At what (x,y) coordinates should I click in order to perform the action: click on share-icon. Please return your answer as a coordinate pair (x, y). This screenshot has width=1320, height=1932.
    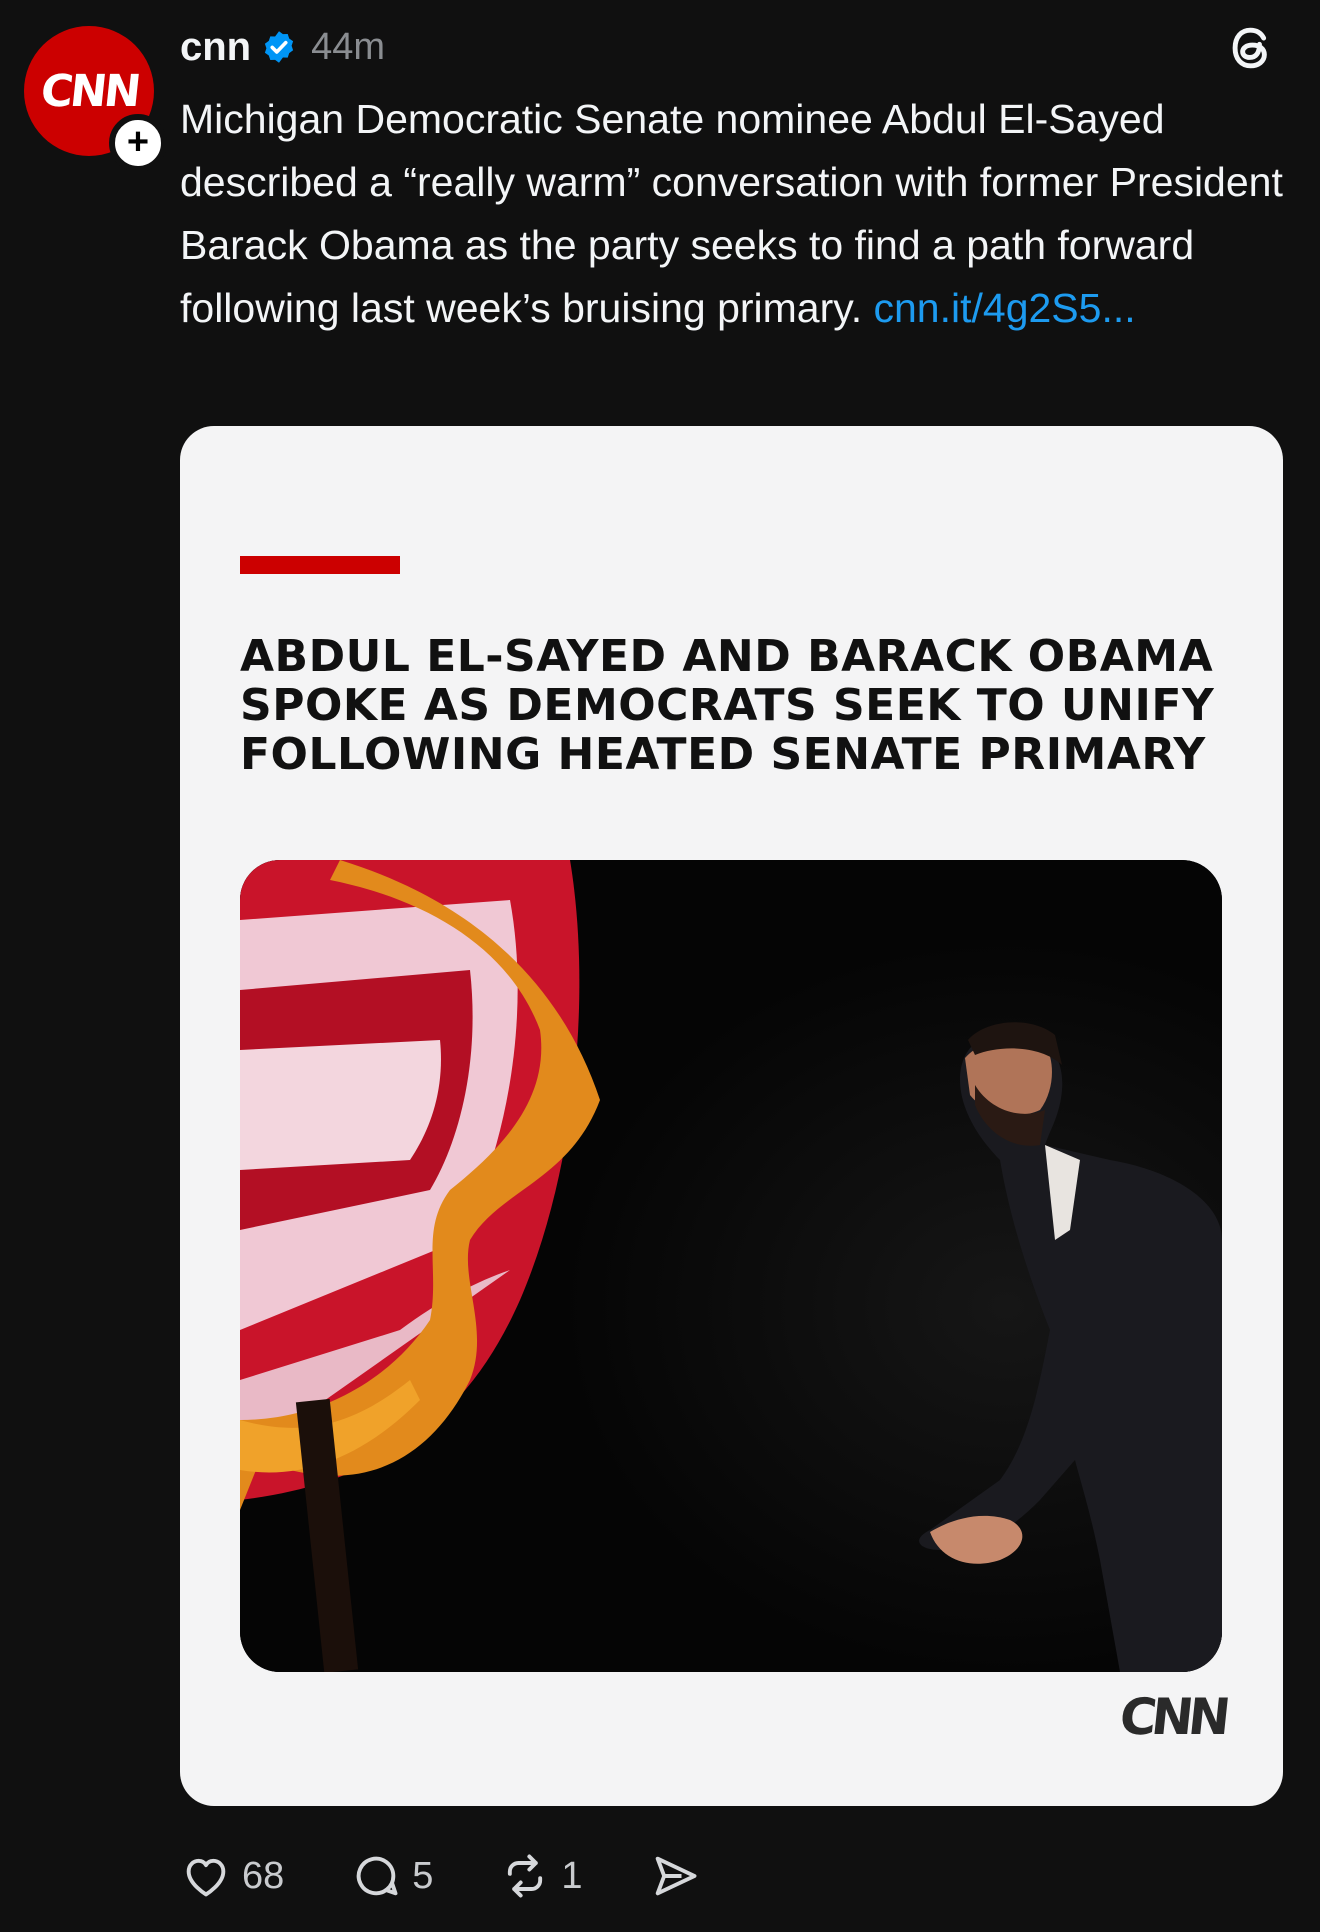
    Looking at the image, I should click on (676, 1876).